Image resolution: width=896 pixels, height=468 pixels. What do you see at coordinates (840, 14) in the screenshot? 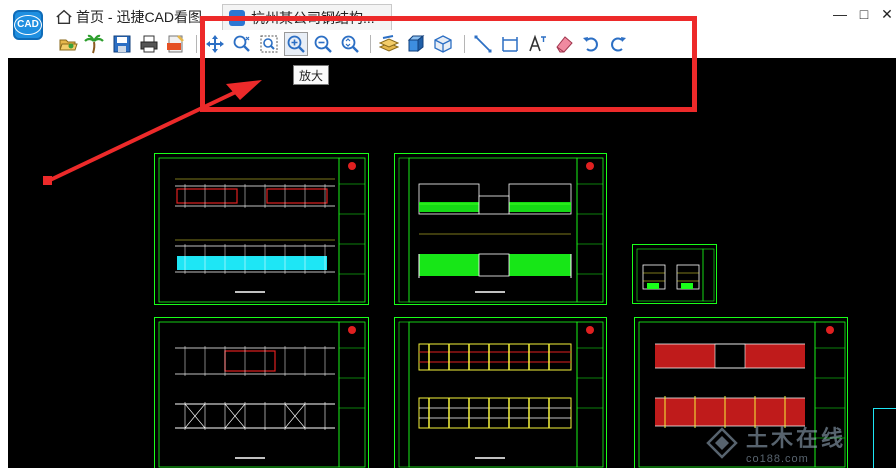
I see `minimize-button: —` at bounding box center [840, 14].